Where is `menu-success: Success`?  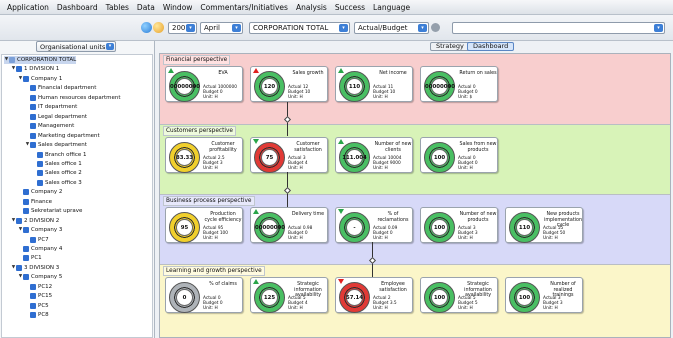
menu-success: Success is located at coordinates (350, 7).